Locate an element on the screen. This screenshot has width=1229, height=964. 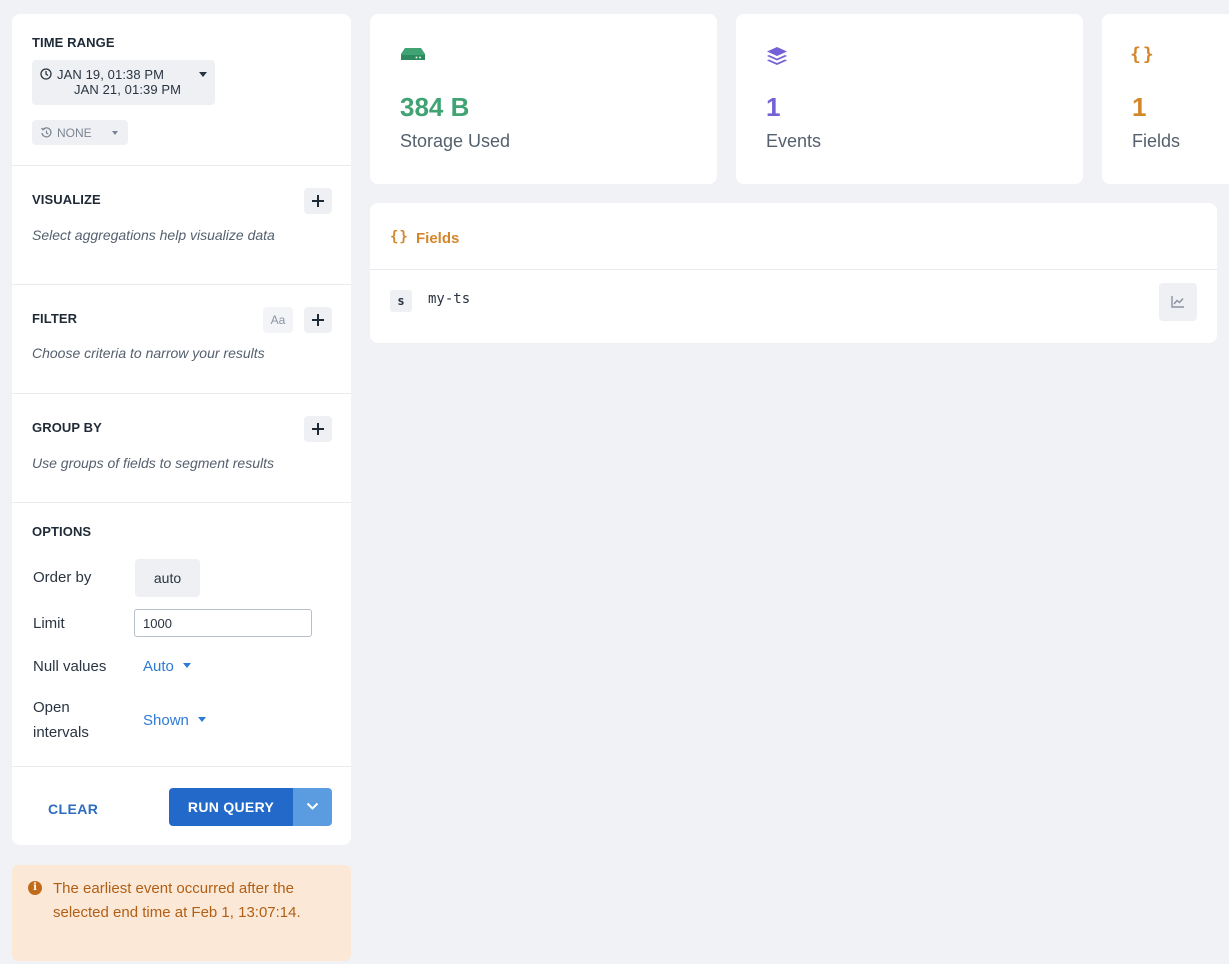
null-values-value: Auto is located at coordinates (158, 666).